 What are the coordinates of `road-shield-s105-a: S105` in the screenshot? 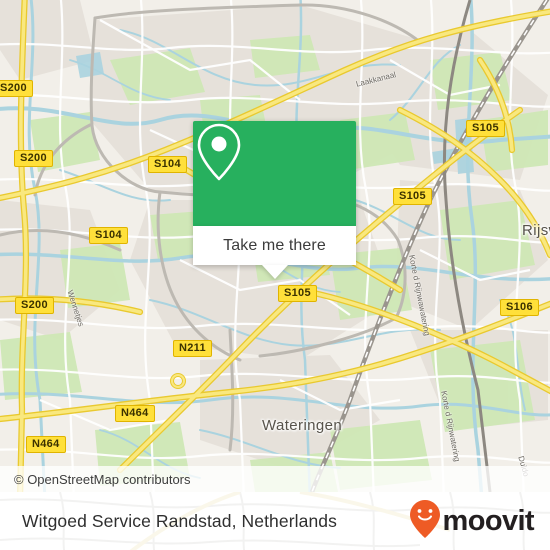 It's located at (485, 128).